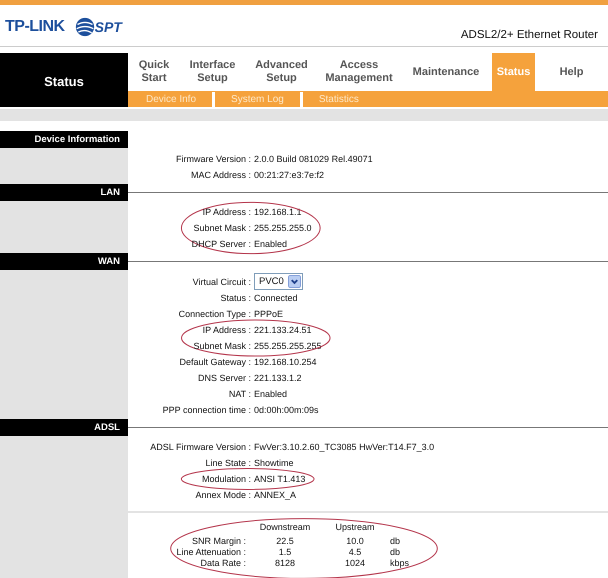 Image resolution: width=608 pixels, height=578 pixels. Describe the element at coordinates (281, 72) in the screenshot. I see `nav-tab: Advanced Setup` at that location.